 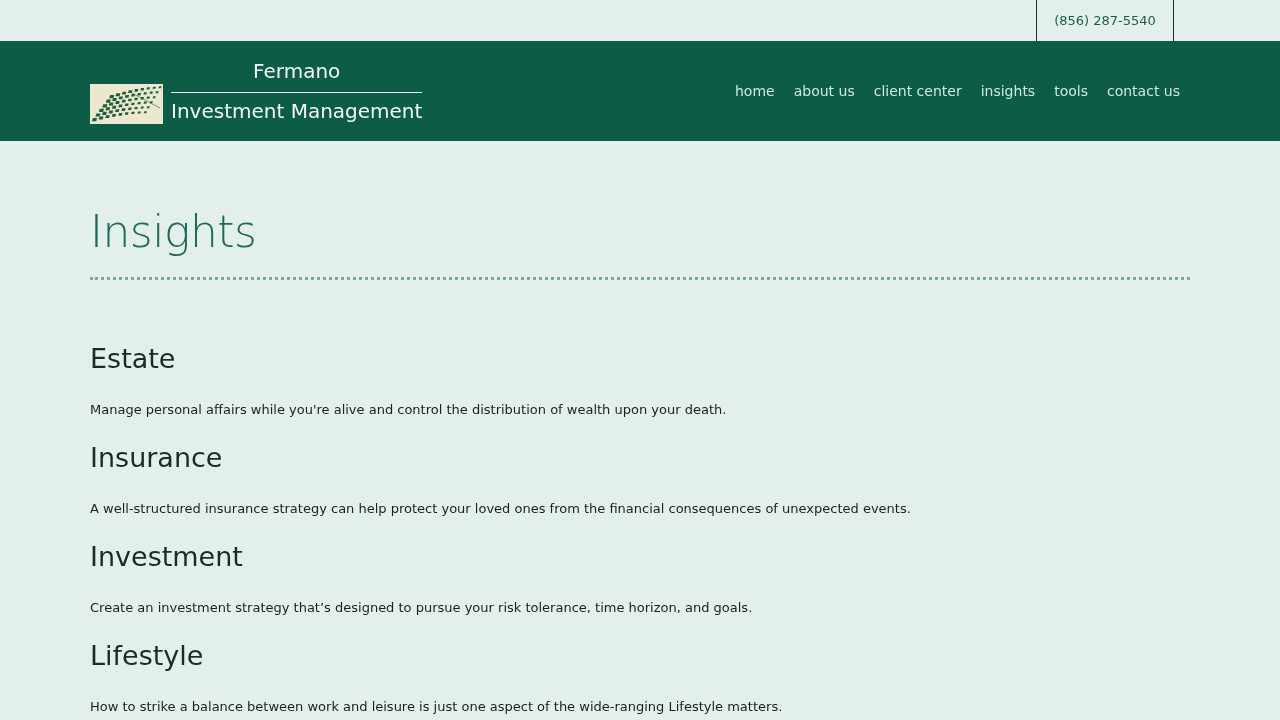 What do you see at coordinates (157, 458) in the screenshot?
I see `section-heading: Insurance` at bounding box center [157, 458].